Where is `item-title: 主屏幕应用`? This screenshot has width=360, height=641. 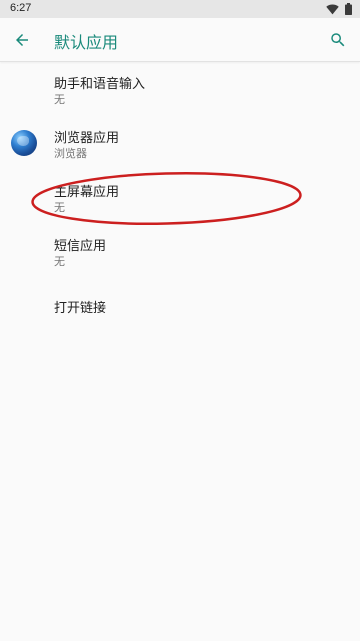
item-title: 主屏幕应用 is located at coordinates (87, 192).